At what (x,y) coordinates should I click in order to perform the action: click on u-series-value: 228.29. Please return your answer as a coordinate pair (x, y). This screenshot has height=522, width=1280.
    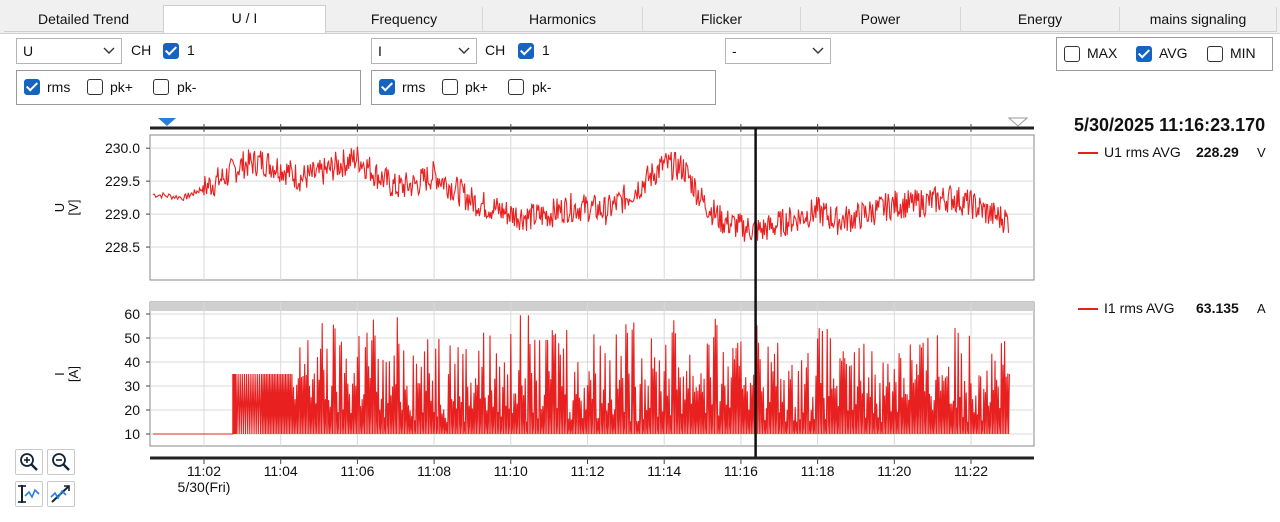
    Looking at the image, I should click on (1217, 152).